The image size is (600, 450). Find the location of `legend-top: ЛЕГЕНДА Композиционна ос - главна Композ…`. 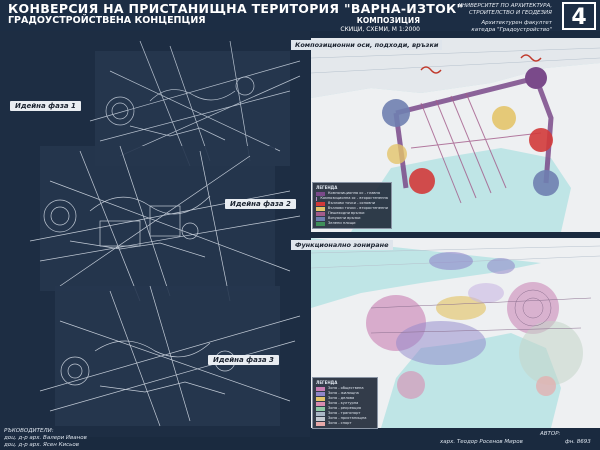

legend-top: ЛЕГЕНДА Композиционна ос - главна Композ… is located at coordinates (352, 205).